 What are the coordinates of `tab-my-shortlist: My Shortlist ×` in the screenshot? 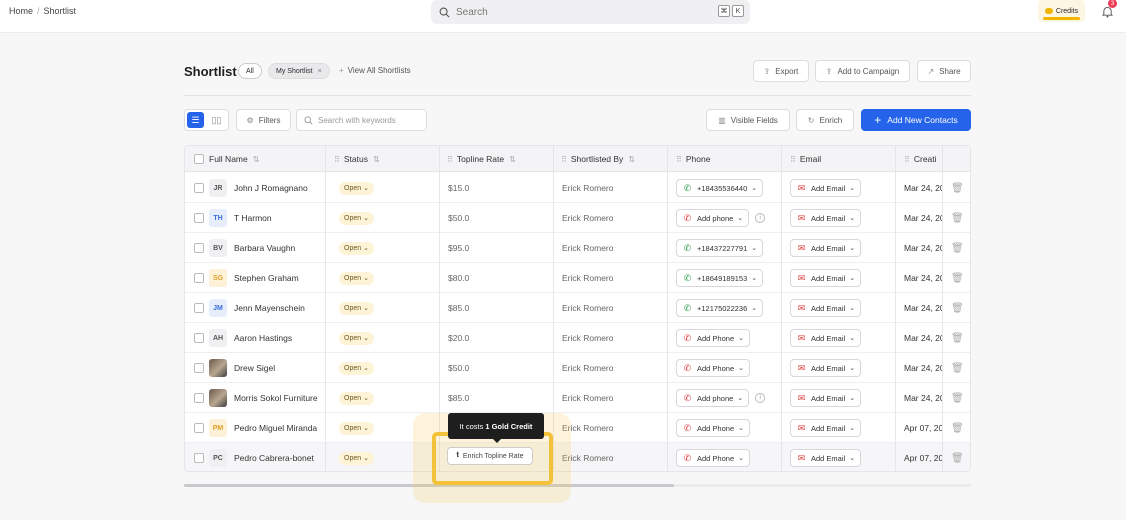 It's located at (299, 71).